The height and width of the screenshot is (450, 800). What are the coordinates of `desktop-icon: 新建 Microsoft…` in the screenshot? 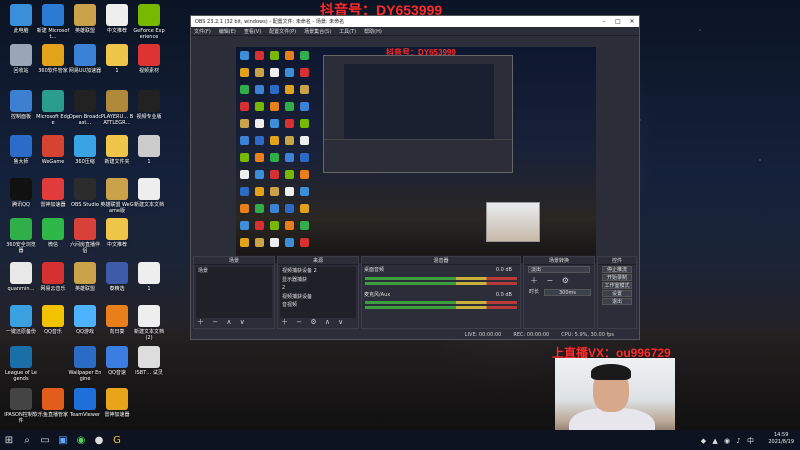 It's located at (53, 22).